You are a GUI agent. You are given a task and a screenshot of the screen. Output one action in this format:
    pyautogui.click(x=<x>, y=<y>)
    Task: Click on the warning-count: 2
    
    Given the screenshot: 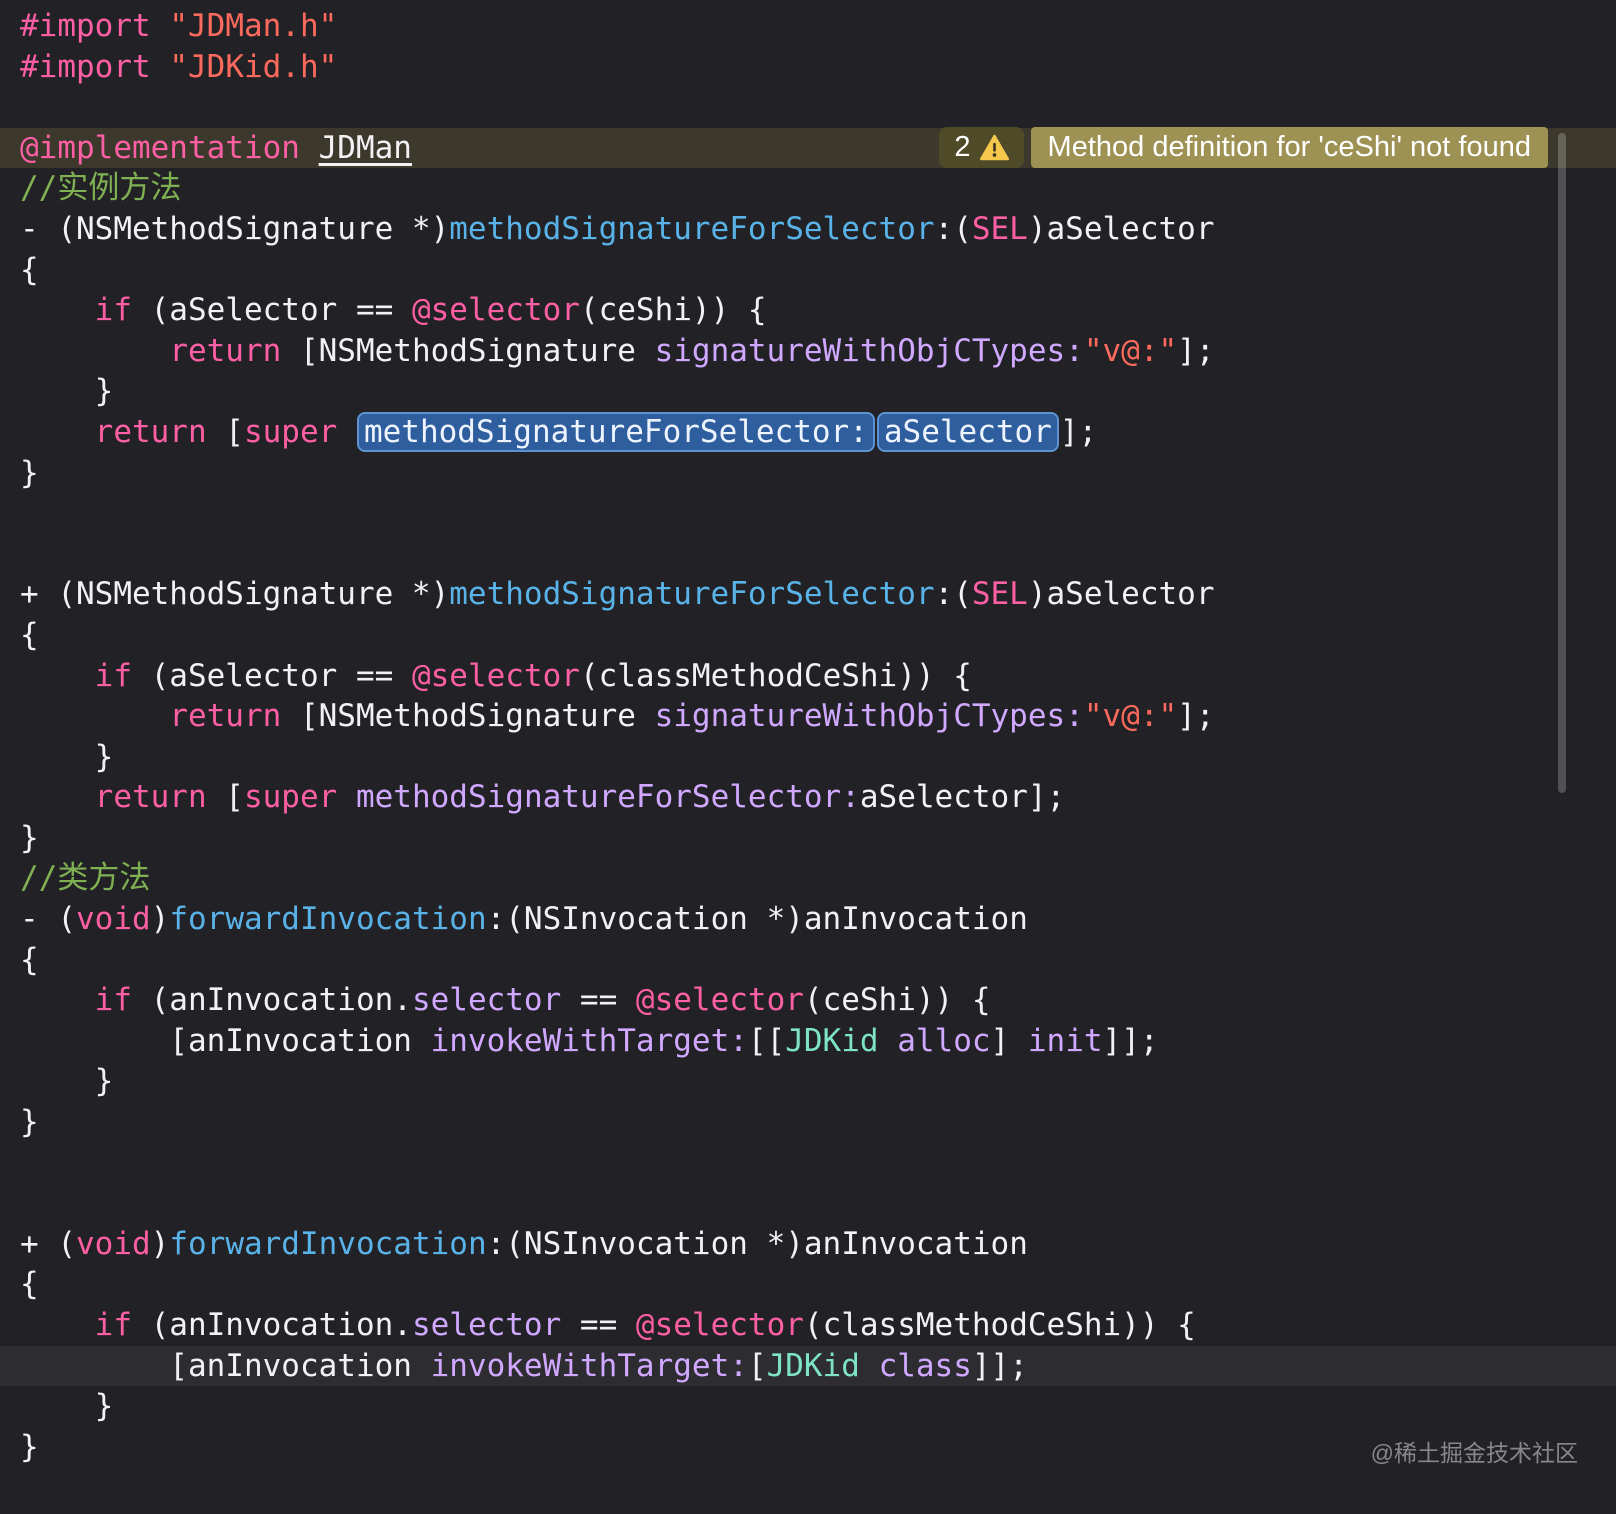 What is the action you would take?
    pyautogui.click(x=962, y=147)
    